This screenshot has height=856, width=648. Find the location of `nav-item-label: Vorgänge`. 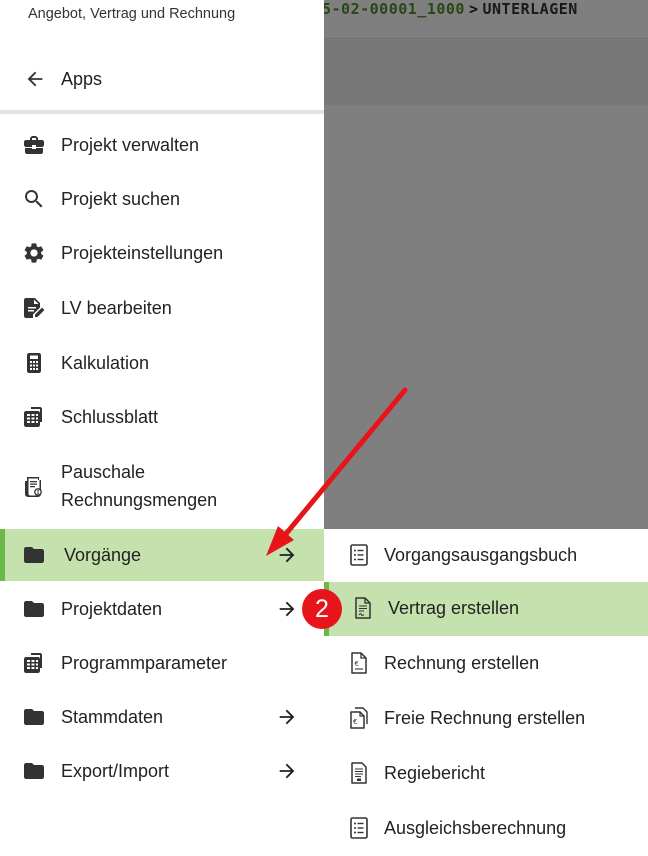

nav-item-label: Vorgänge is located at coordinates (103, 555).